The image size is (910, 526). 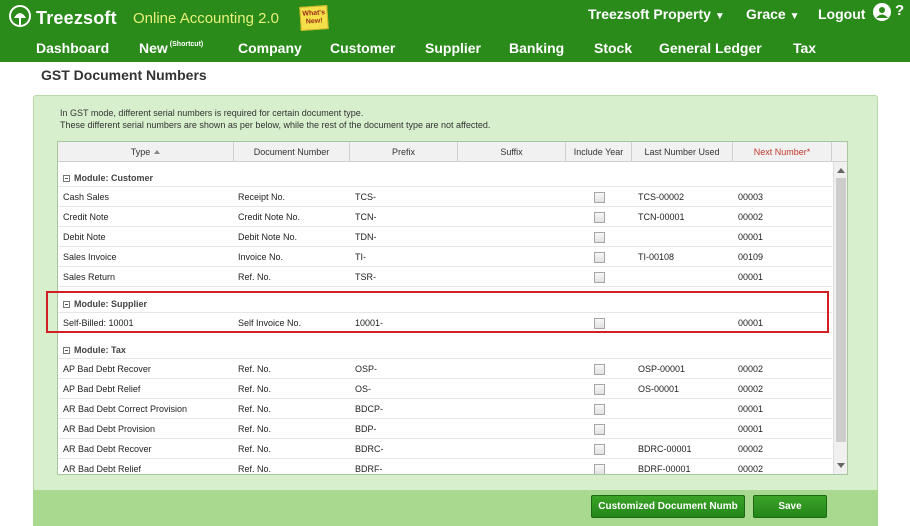 What do you see at coordinates (362, 50) in the screenshot?
I see `nav-customer: Customer` at bounding box center [362, 50].